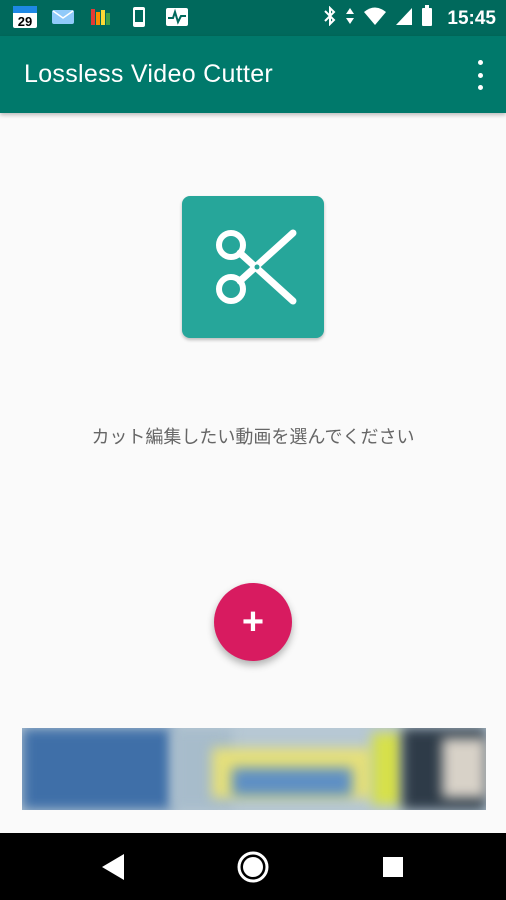 This screenshot has height=900, width=506. What do you see at coordinates (101, 17) in the screenshot?
I see `equalizer-icon` at bounding box center [101, 17].